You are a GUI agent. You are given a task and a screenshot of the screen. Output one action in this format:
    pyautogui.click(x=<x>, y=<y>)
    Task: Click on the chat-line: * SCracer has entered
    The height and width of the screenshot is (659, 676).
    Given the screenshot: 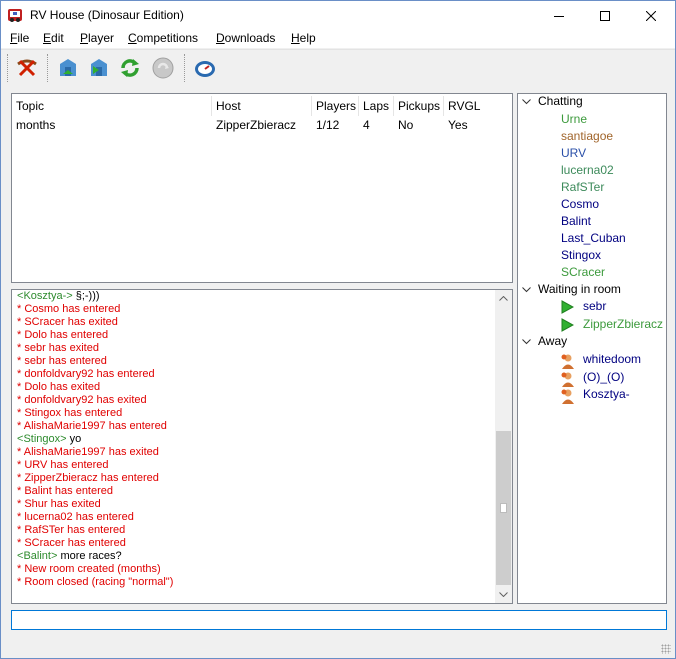 What is the action you would take?
    pyautogui.click(x=71, y=543)
    